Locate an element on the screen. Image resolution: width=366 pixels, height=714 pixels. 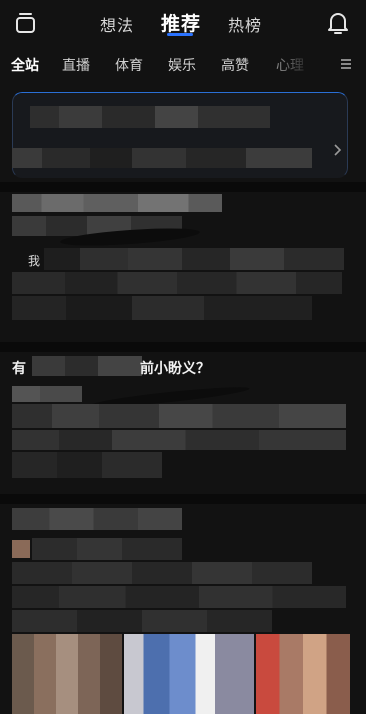
card-title-end: 前小盼义？ is located at coordinates (175, 369).